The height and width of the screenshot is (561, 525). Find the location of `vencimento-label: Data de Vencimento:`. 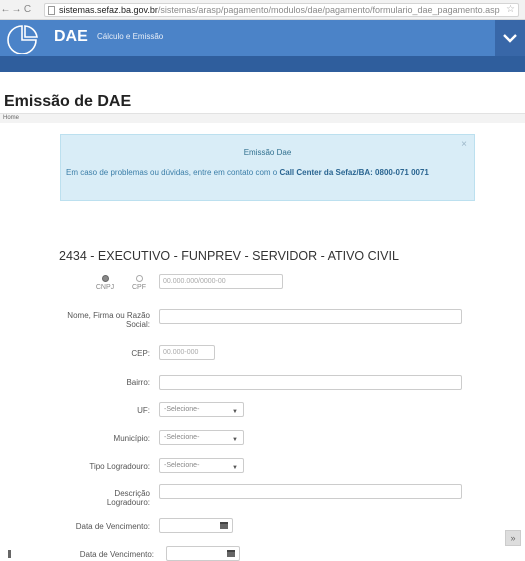

vencimento-label: Data de Vencimento: is located at coordinates (112, 526).